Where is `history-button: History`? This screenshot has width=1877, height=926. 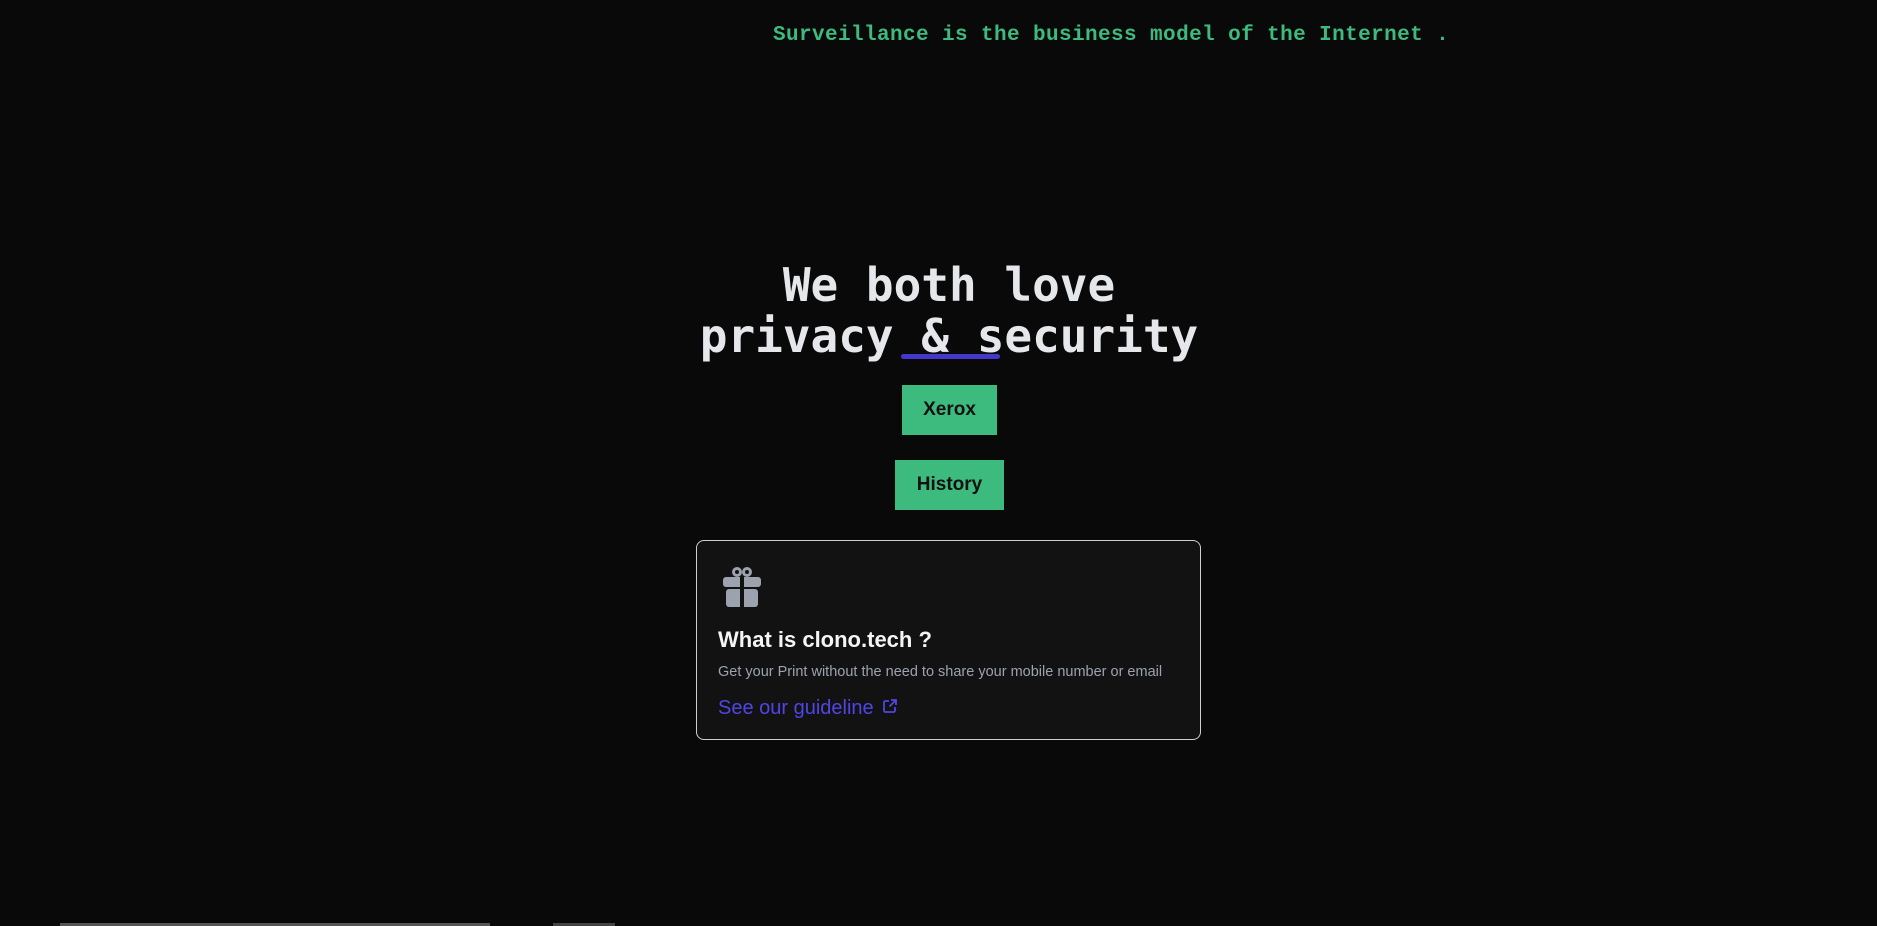 history-button: History is located at coordinates (949, 485).